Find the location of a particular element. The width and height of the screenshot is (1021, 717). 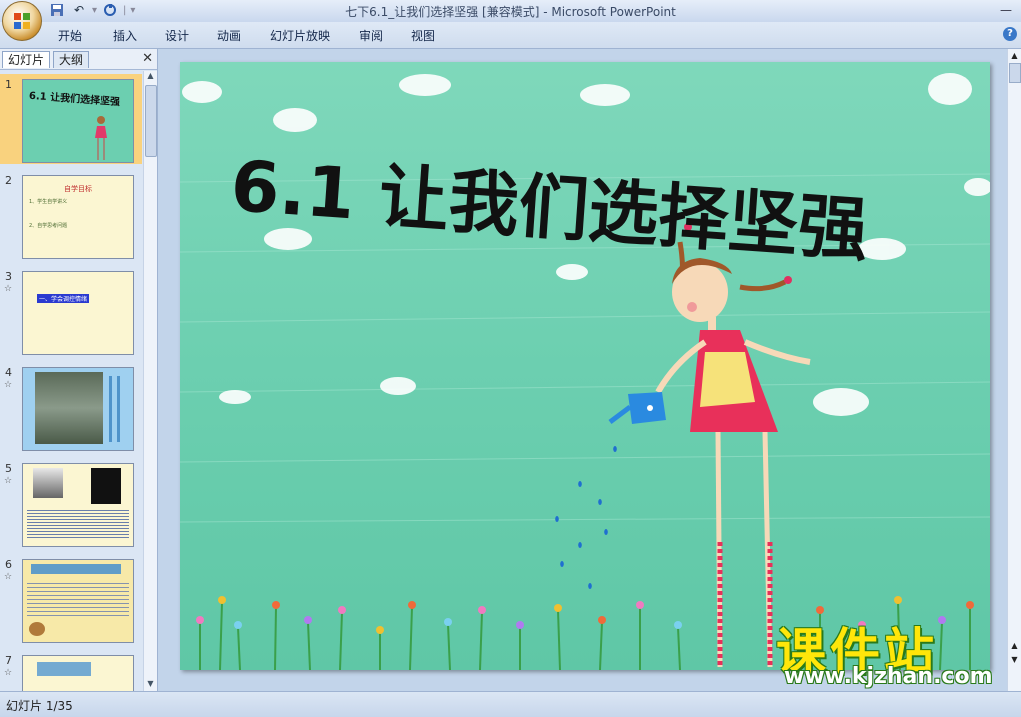

slide-number: 7 is located at coordinates (8, 660).